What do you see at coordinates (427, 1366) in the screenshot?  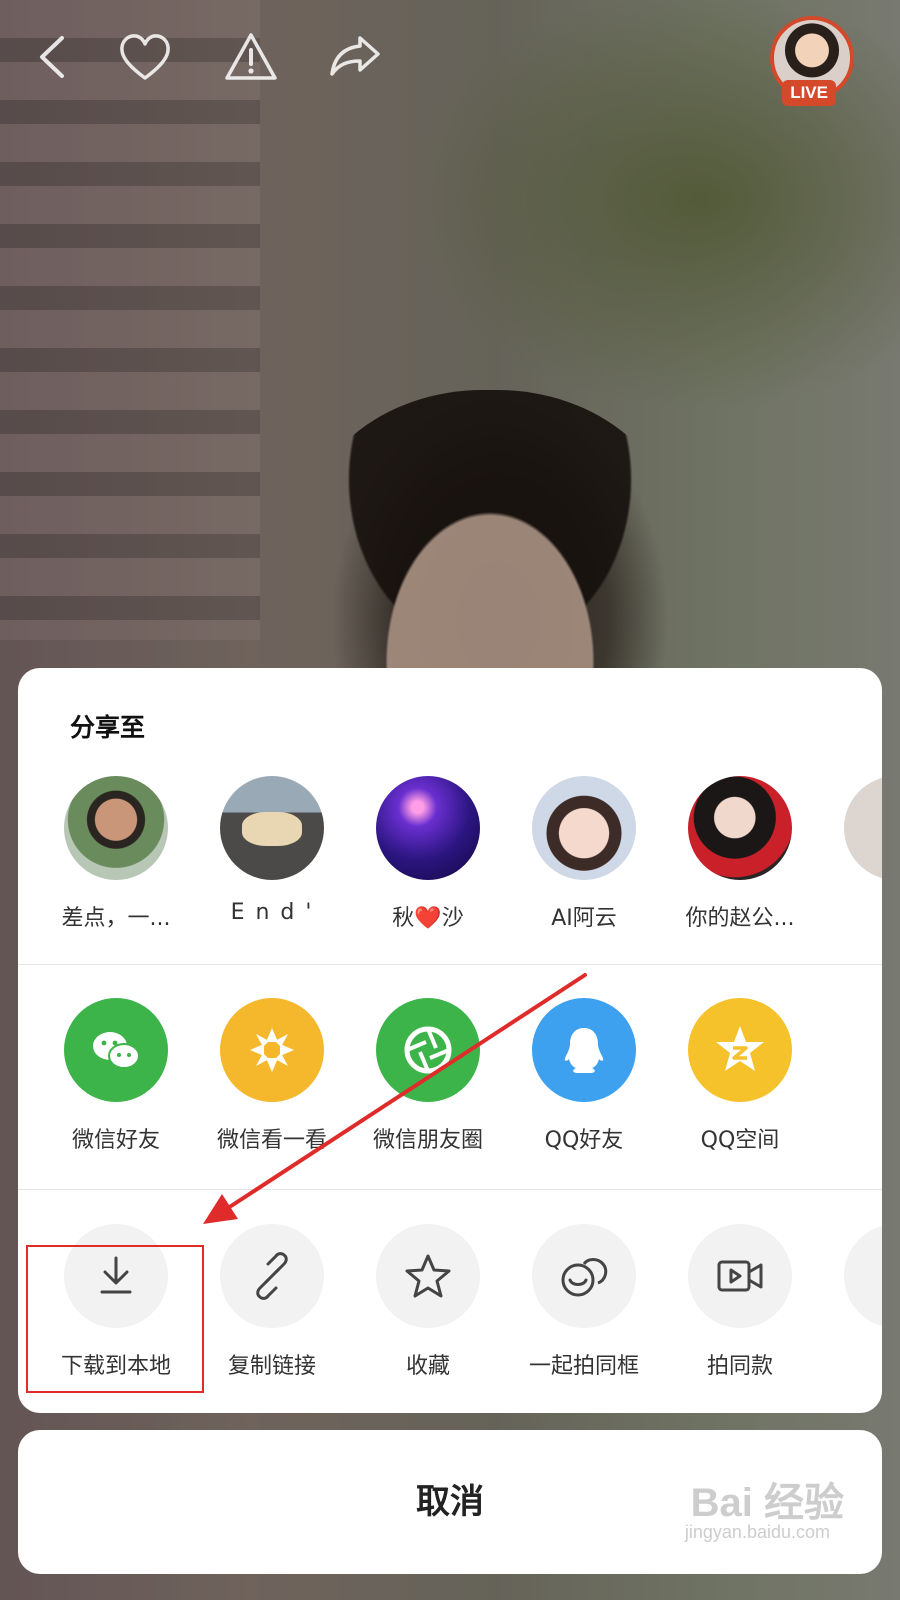 I see `action-label: 收藏` at bounding box center [427, 1366].